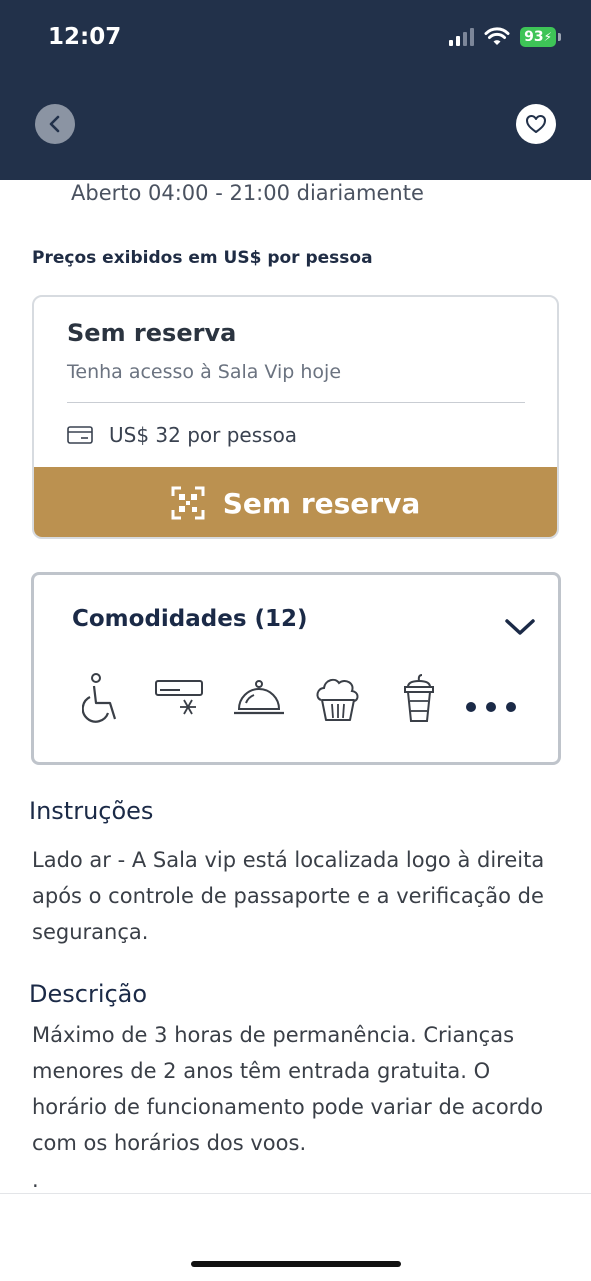 This screenshot has width=591, height=1281. I want to click on wifi-icon, so click(497, 36).